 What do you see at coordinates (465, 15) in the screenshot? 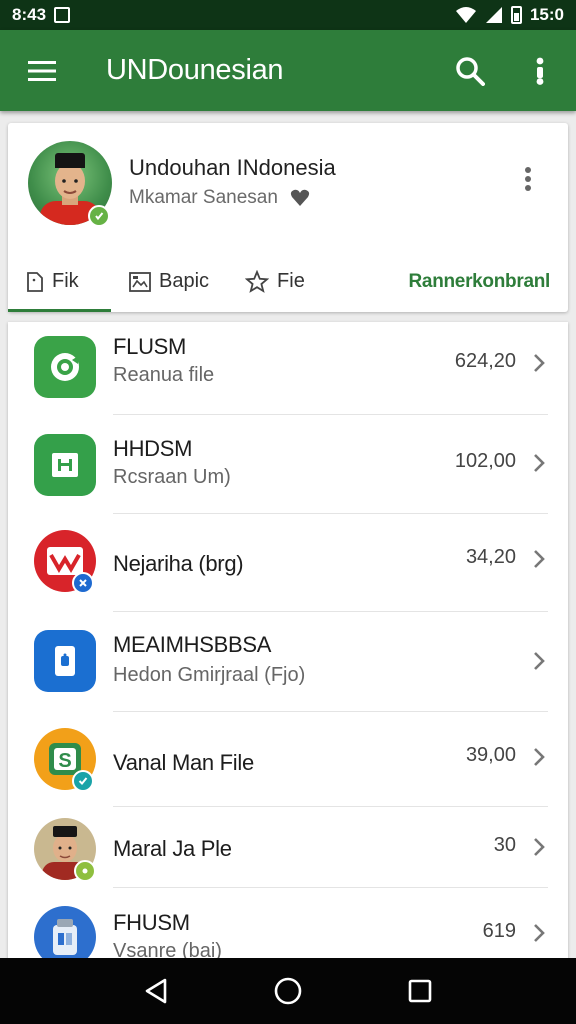
I see `wifi-icon` at bounding box center [465, 15].